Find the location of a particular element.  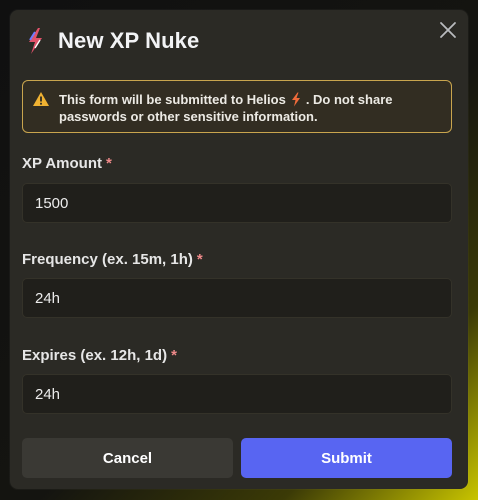

modal-header: New XP Nuke is located at coordinates (111, 41).